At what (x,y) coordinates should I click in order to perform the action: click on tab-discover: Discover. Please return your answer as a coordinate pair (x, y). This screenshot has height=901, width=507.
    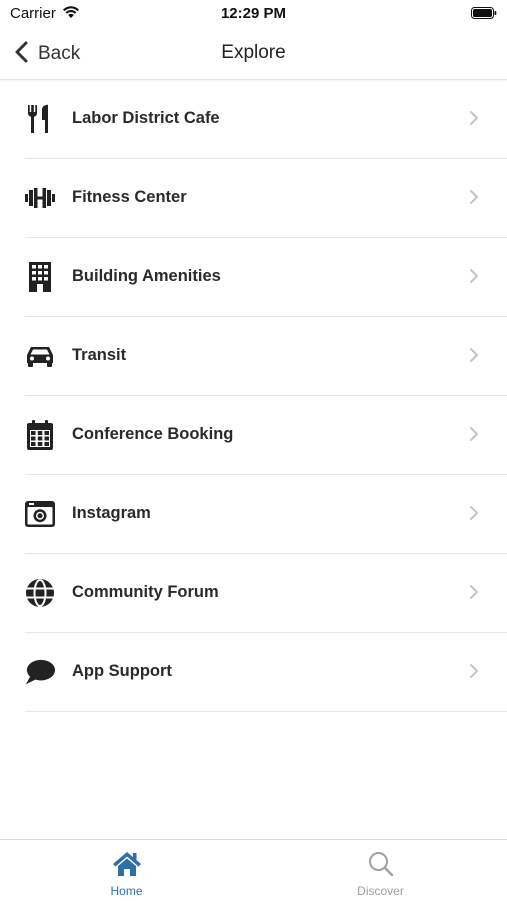
    Looking at the image, I should click on (380, 870).